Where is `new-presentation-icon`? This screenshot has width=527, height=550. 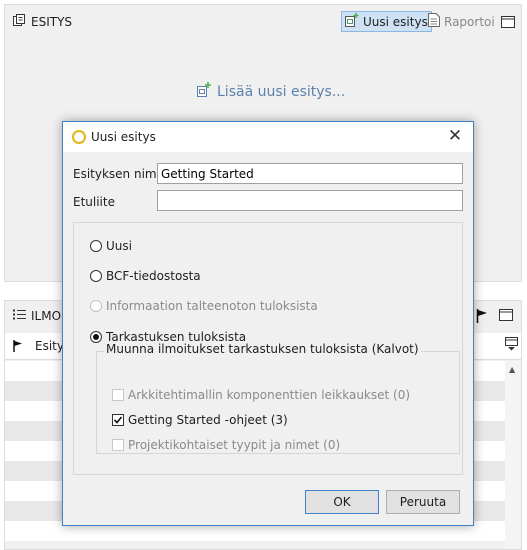
new-presentation-icon is located at coordinates (352, 21).